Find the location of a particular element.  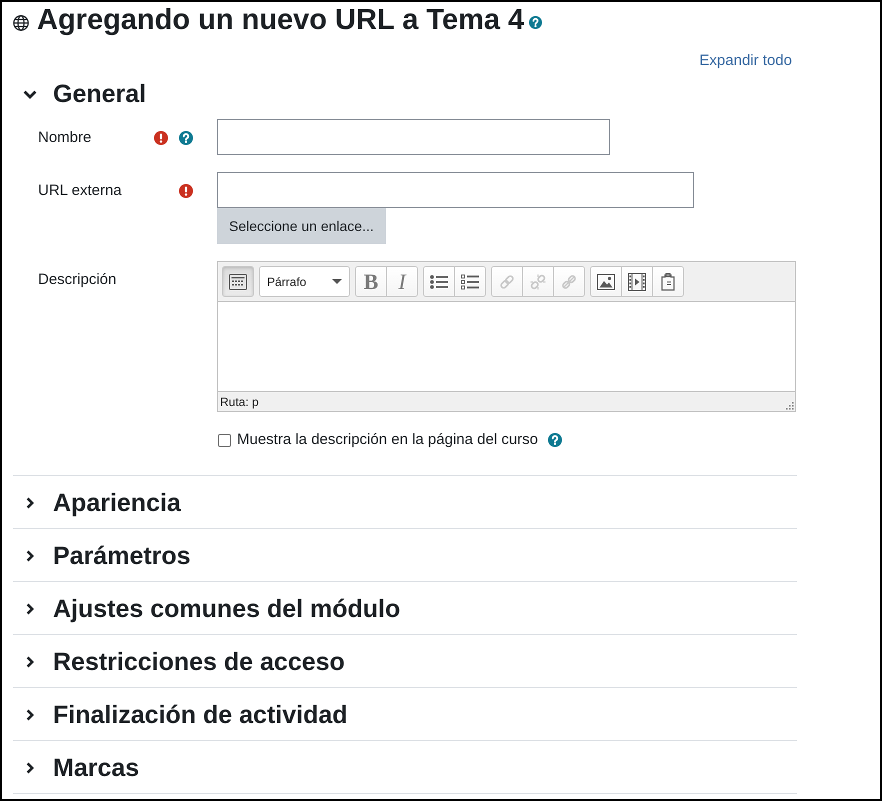

toolbar-toggle-button is located at coordinates (238, 281).